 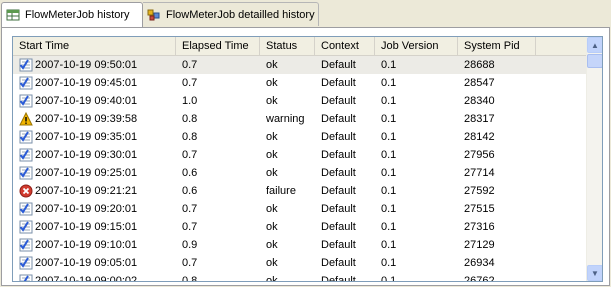 What do you see at coordinates (300, 227) in the screenshot?
I see `table-row: 2007-10-19 09:15:01 0.7 ok Default 0.1 27316` at bounding box center [300, 227].